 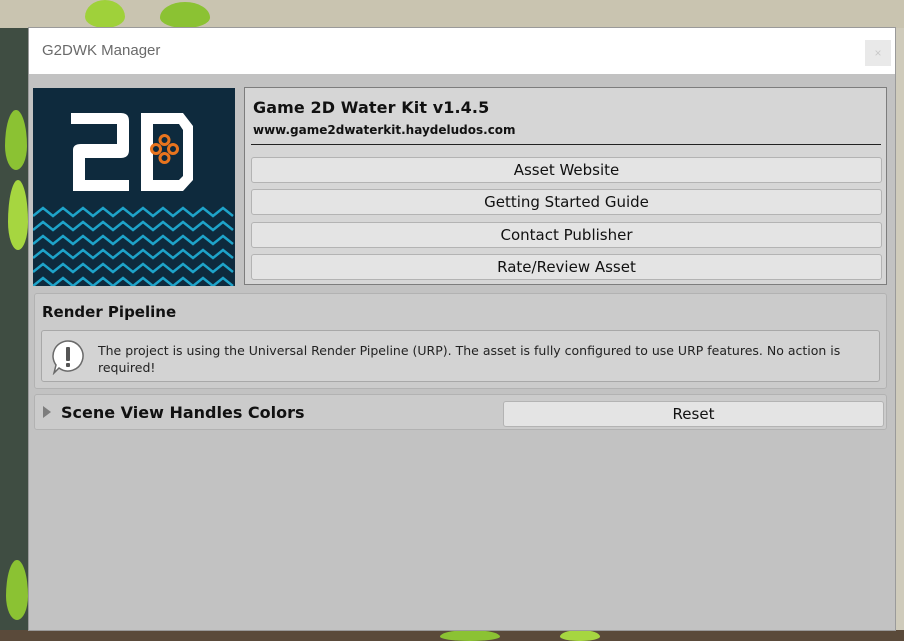 I want to click on scene-view-handles-colors-foldout: Scene View Handles Colors Reset, so click(x=460, y=412).